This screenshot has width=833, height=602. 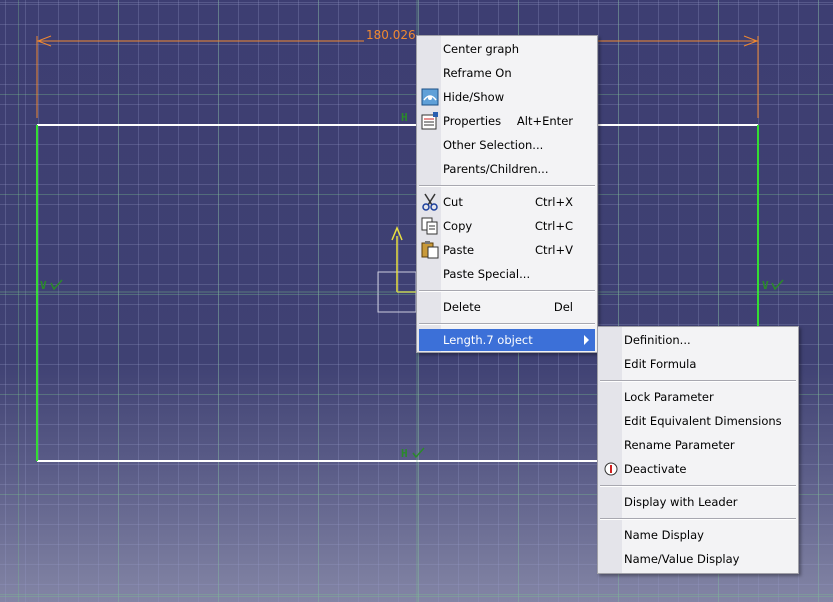 I want to click on submenu-item-deactivate: Deactivate, so click(x=698, y=469).